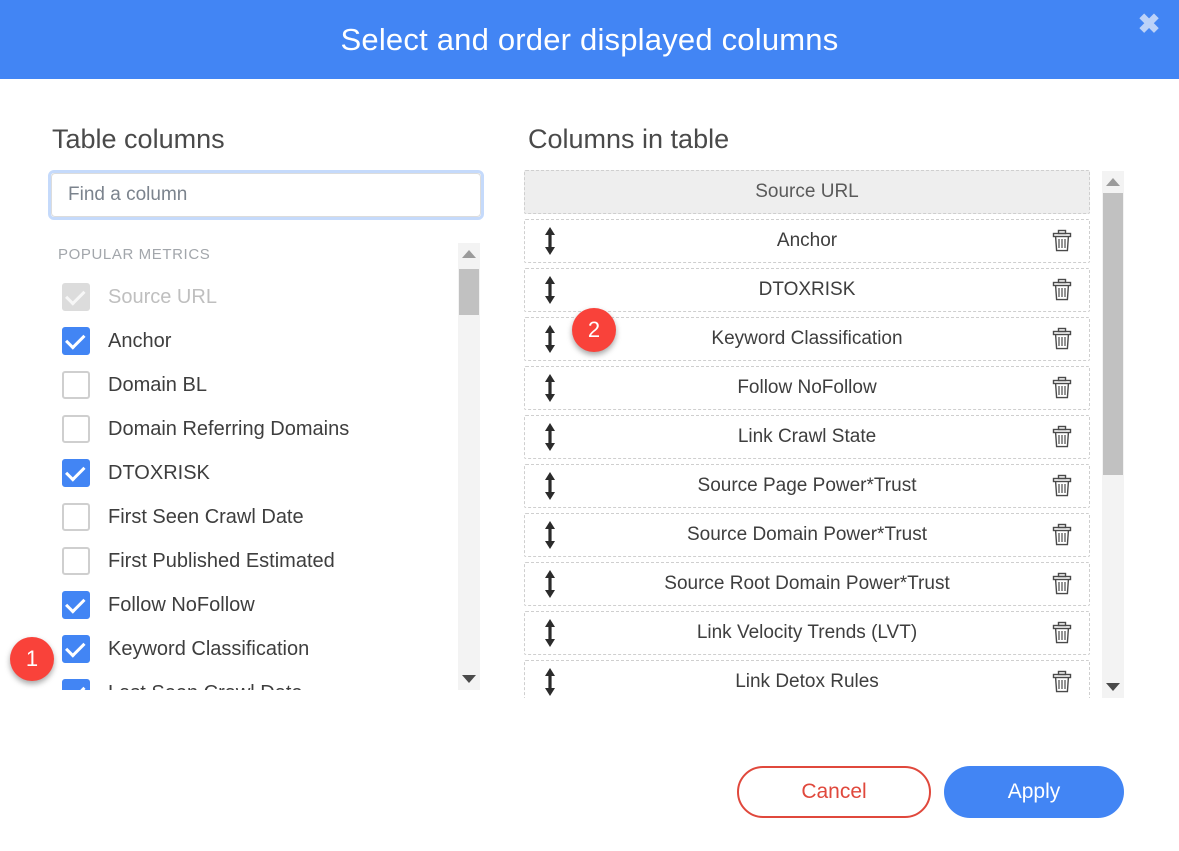  Describe the element at coordinates (834, 792) in the screenshot. I see `cancel-button: Cancel` at that location.